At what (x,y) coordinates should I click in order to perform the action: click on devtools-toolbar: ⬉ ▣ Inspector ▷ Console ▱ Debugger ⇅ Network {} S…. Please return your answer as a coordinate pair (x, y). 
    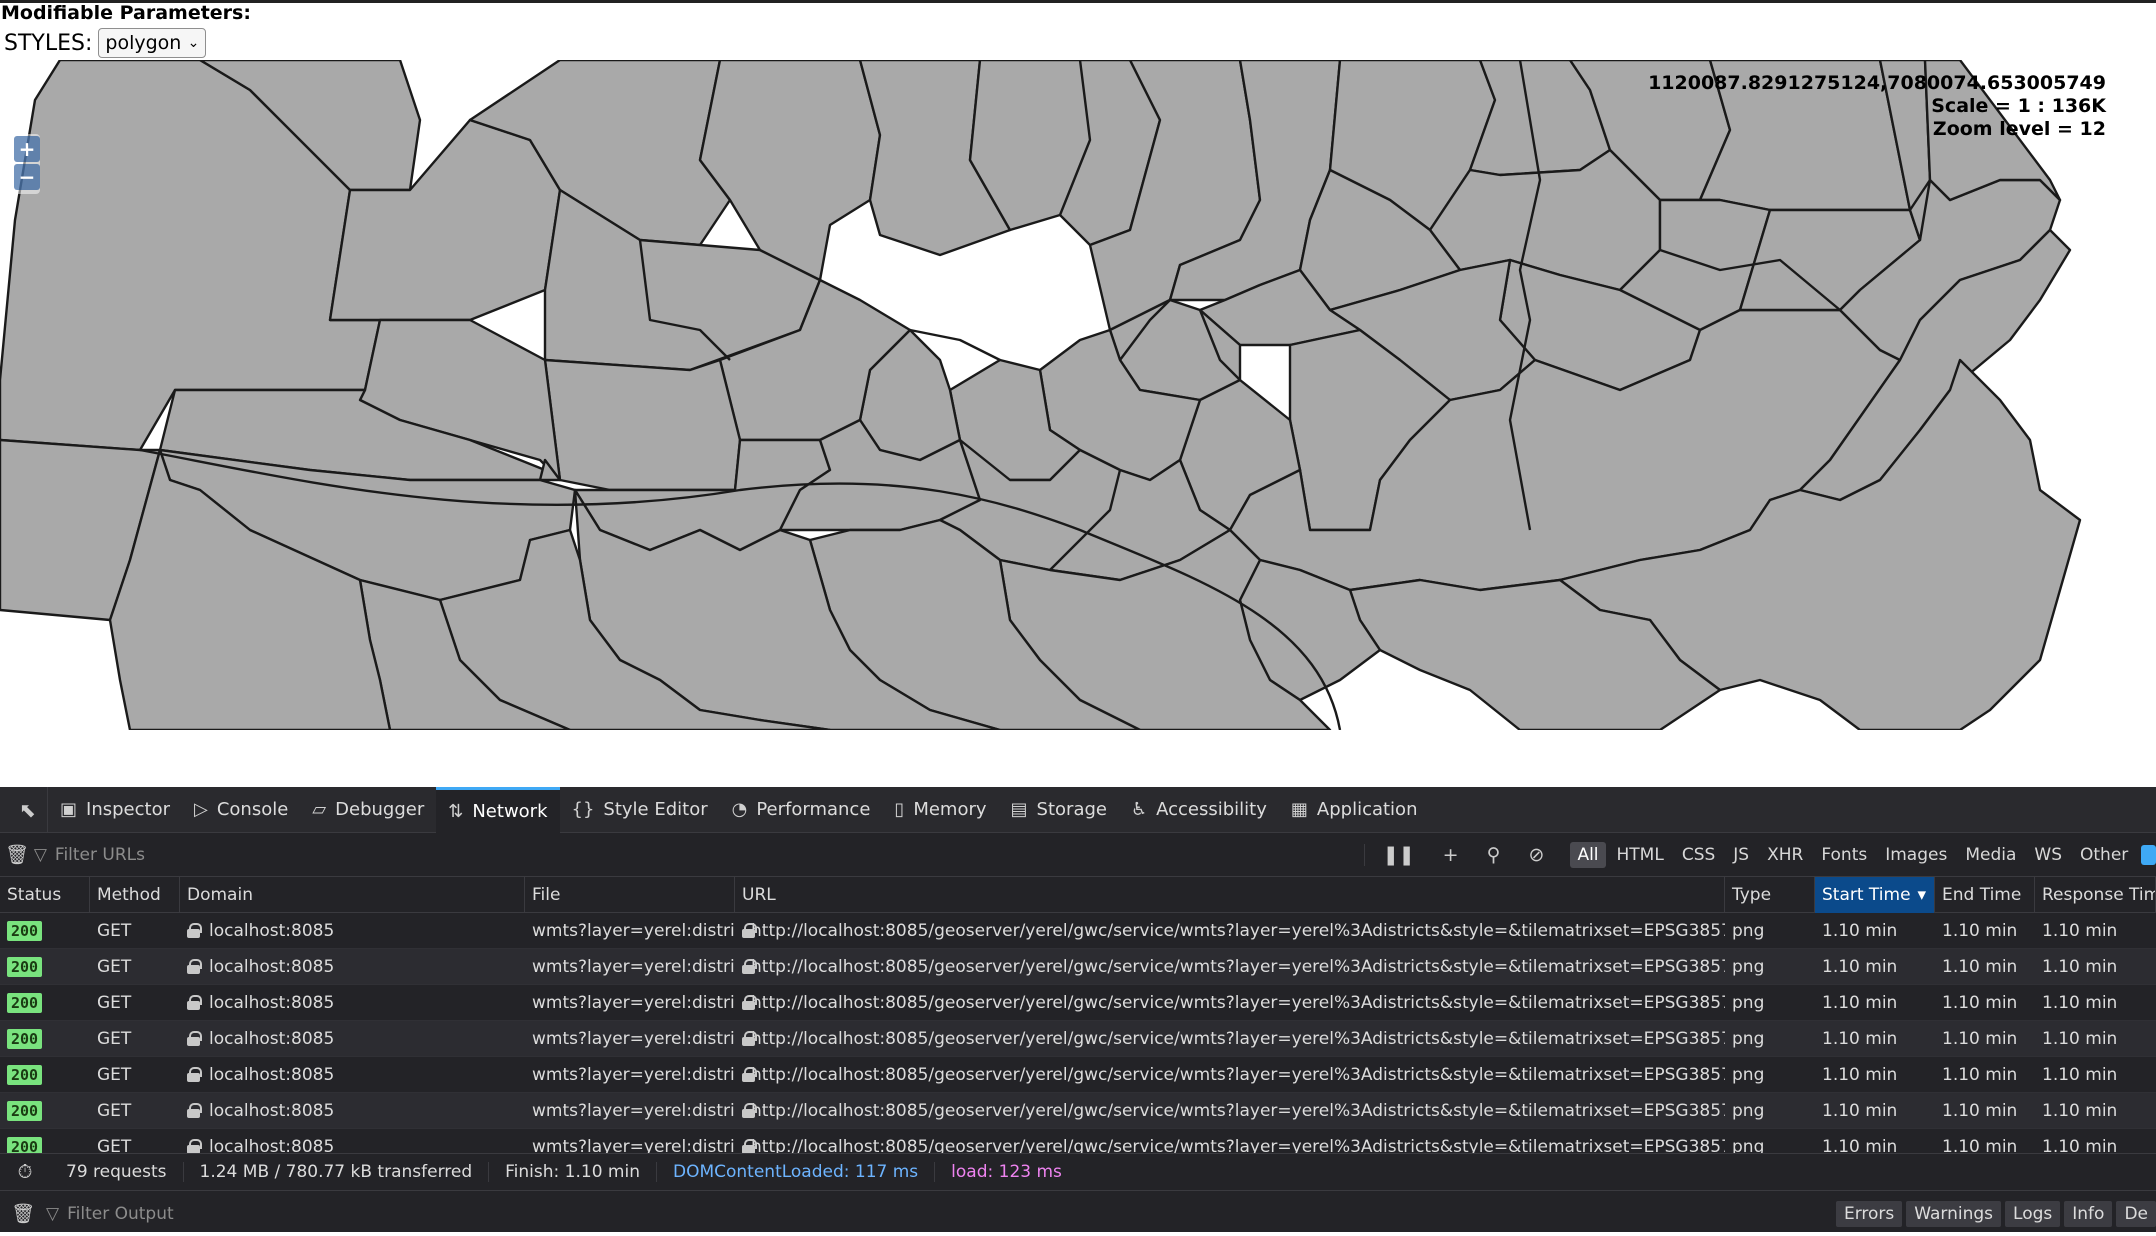
    Looking at the image, I should click on (1078, 809).